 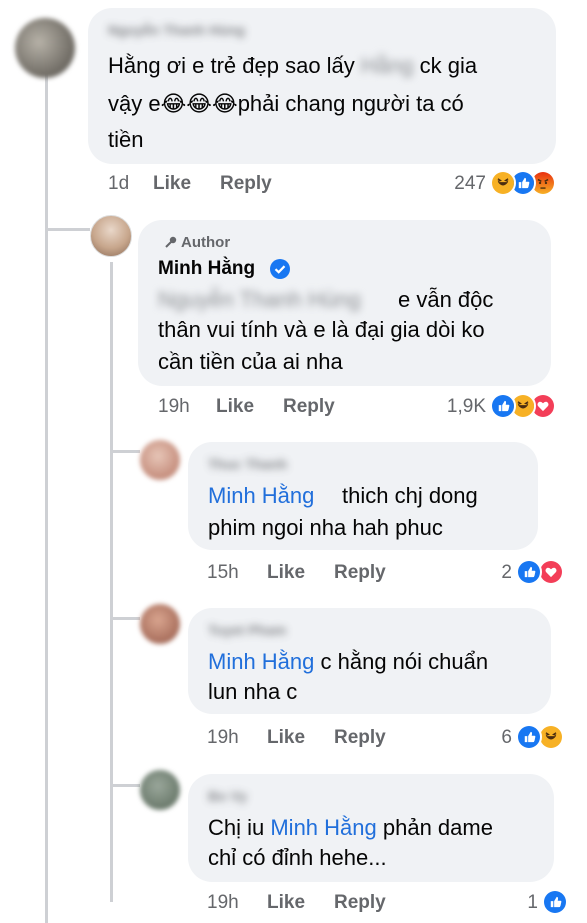 I want to click on comment-timestamp: 15h, so click(x=223, y=573).